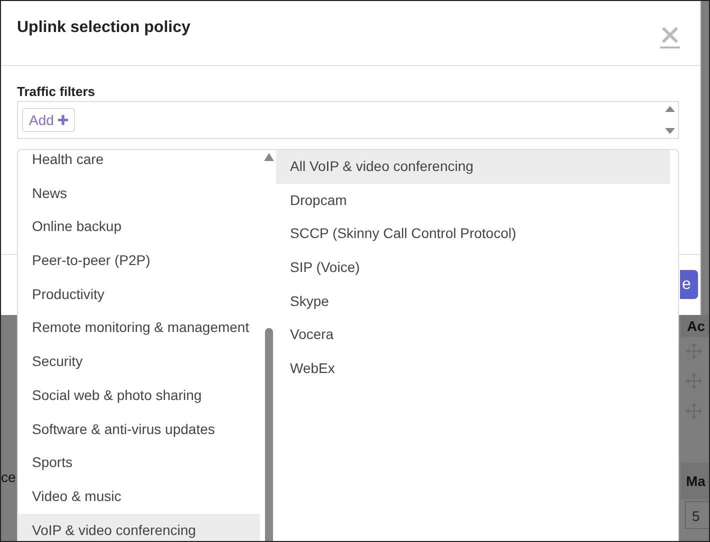 The height and width of the screenshot is (542, 710). What do you see at coordinates (139, 429) in the screenshot?
I see `category-item: Software & anti-virus updates` at bounding box center [139, 429].